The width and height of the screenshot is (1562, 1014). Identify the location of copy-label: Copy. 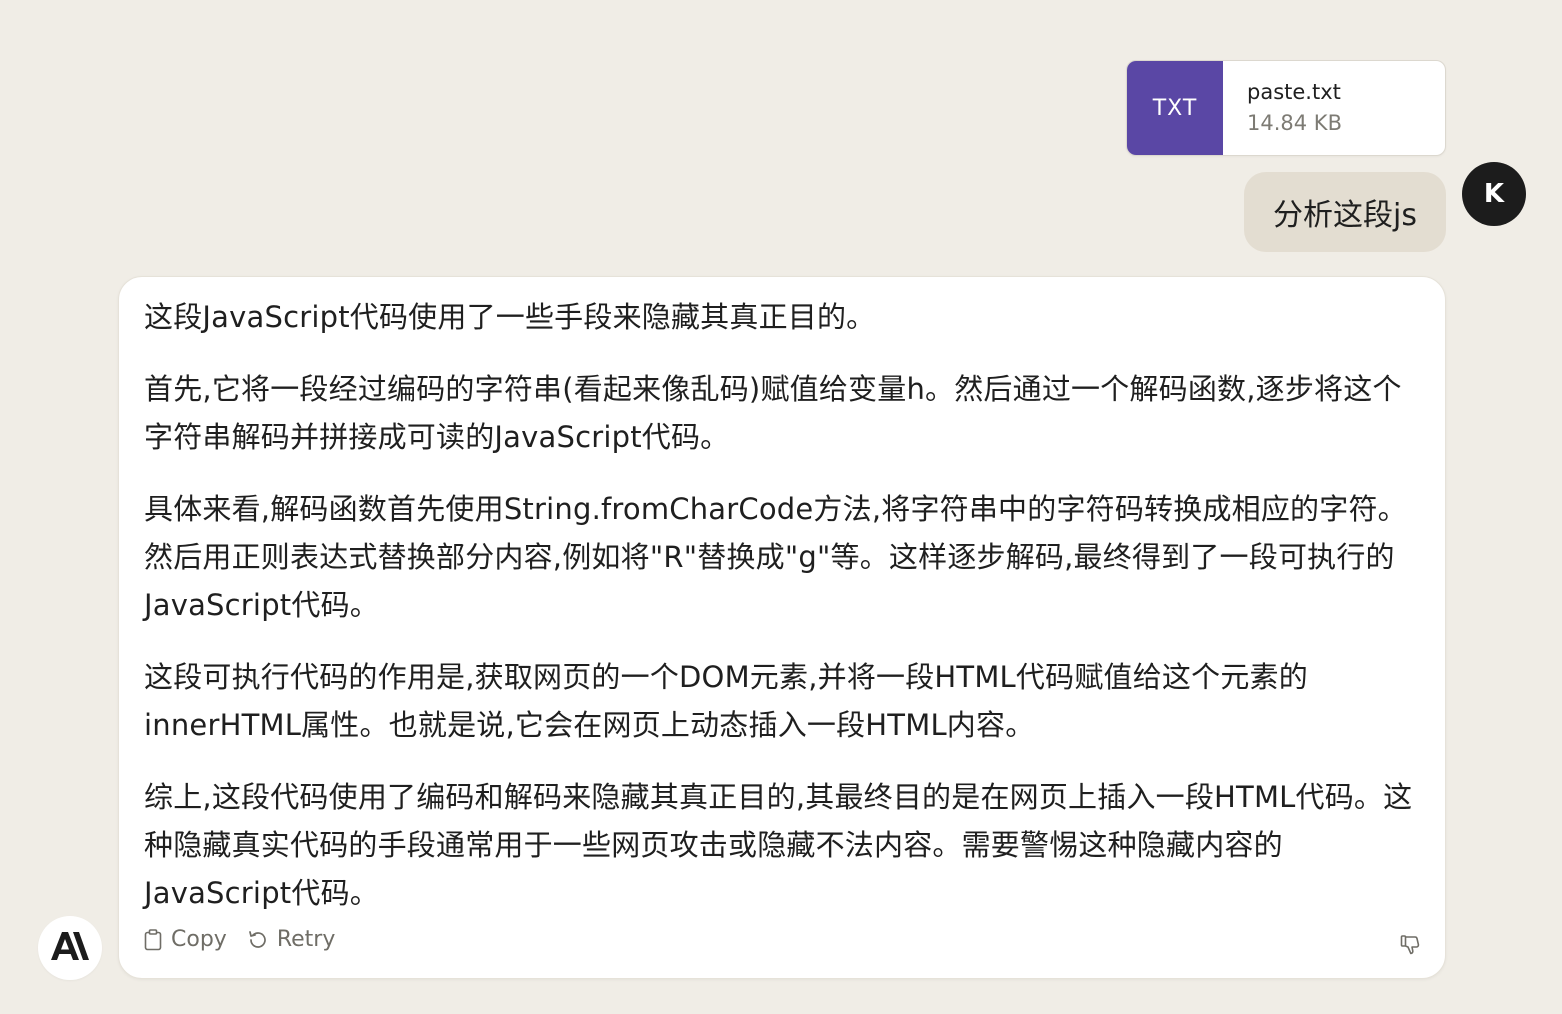
(199, 939).